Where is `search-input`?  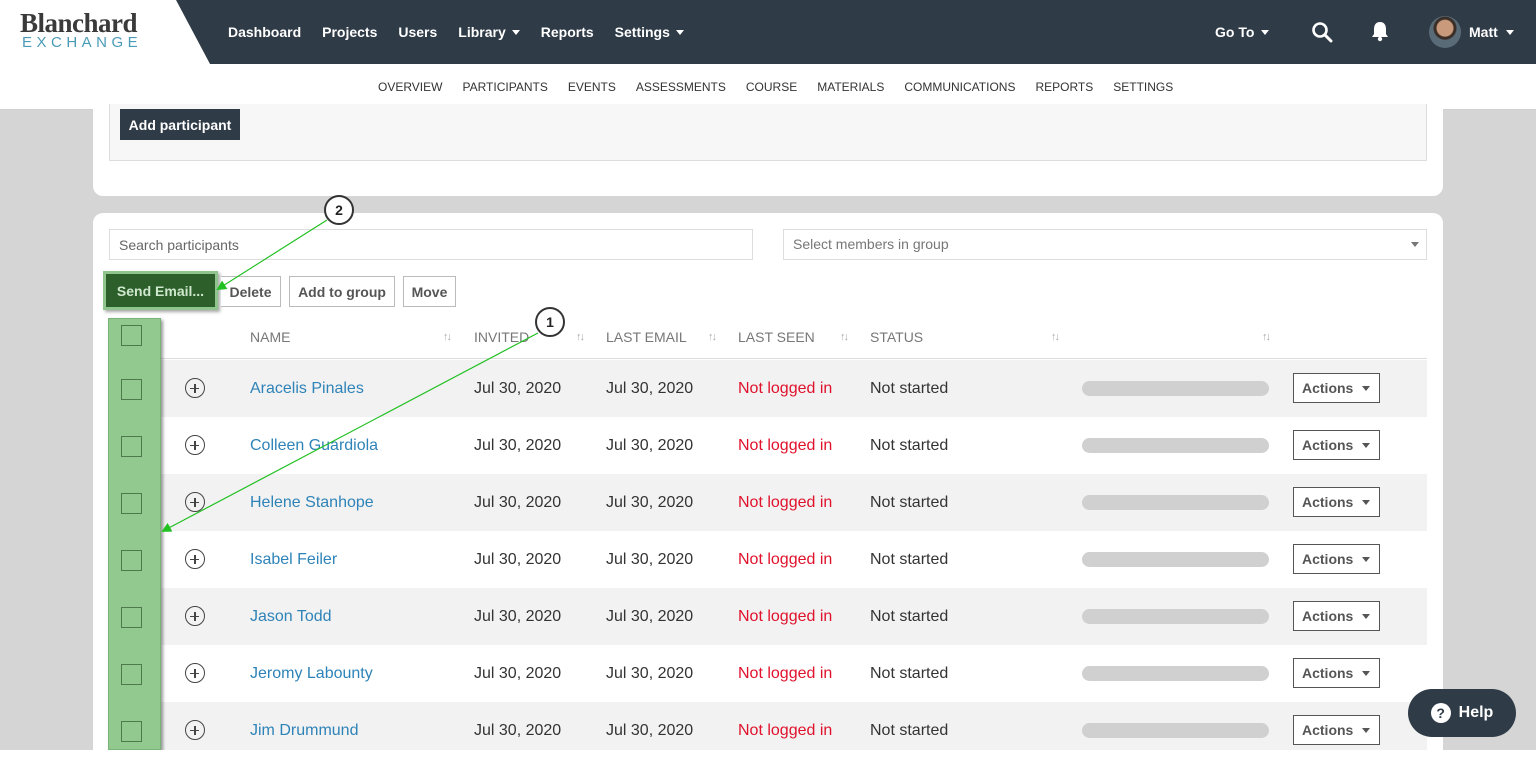 search-input is located at coordinates (431, 244).